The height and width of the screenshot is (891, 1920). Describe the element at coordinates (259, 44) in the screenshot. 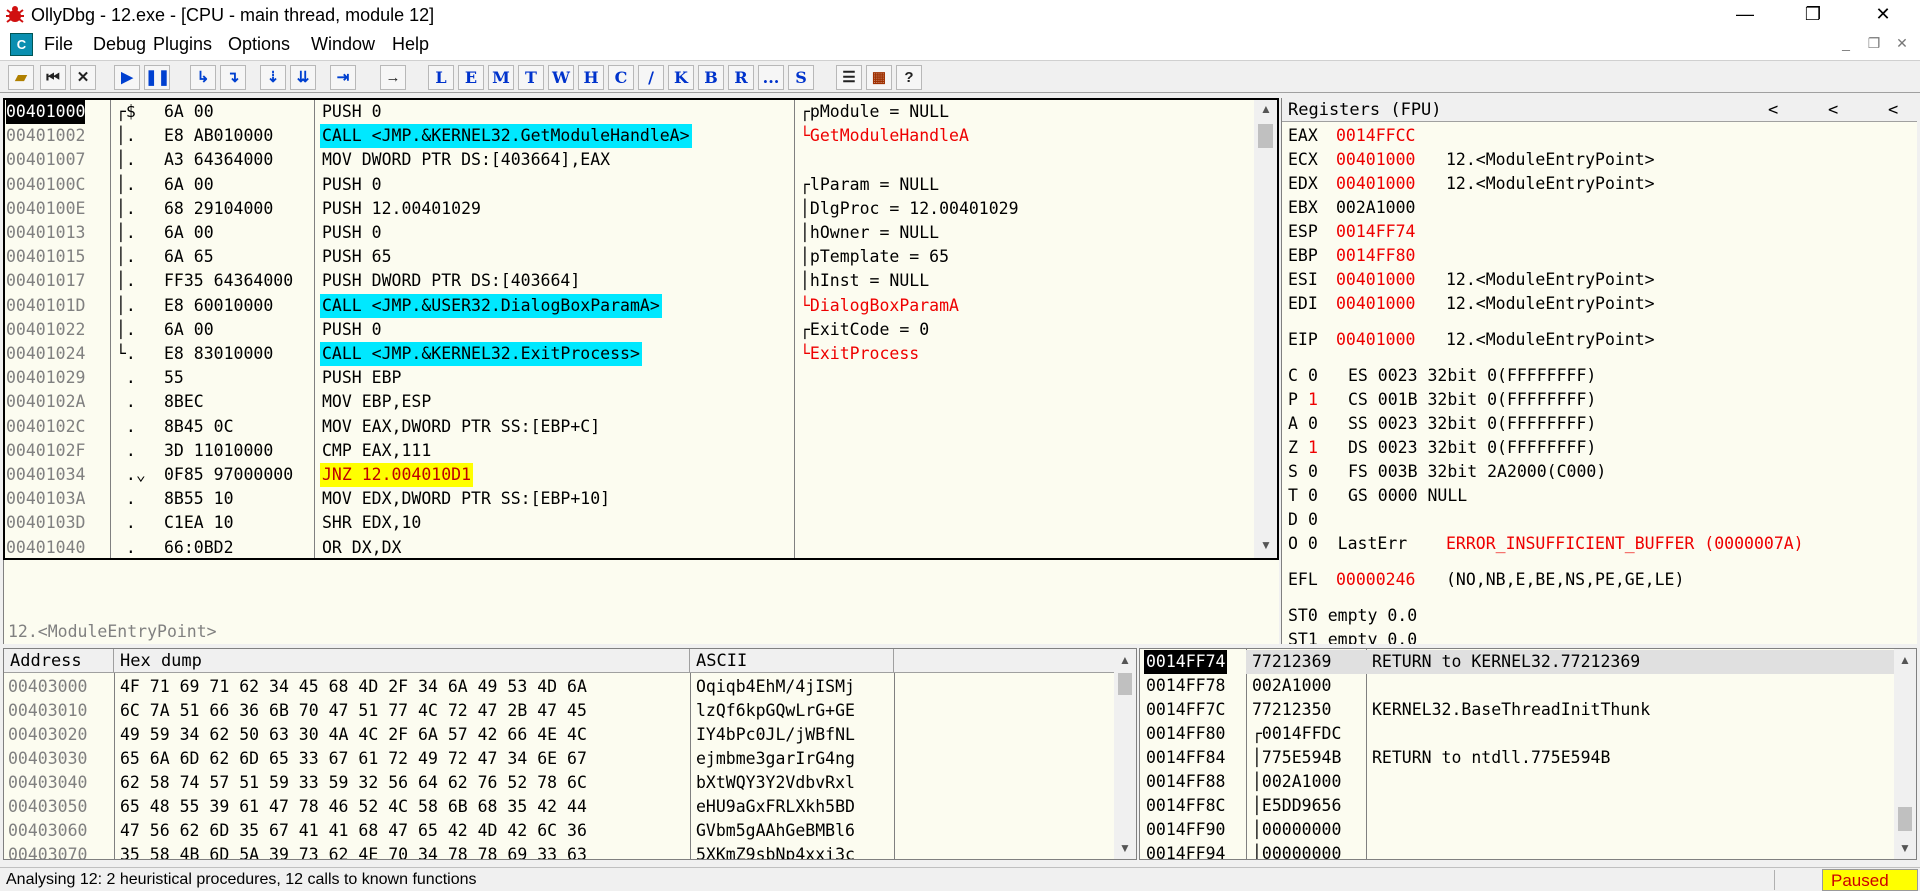

I see `menu-options: Options` at that location.